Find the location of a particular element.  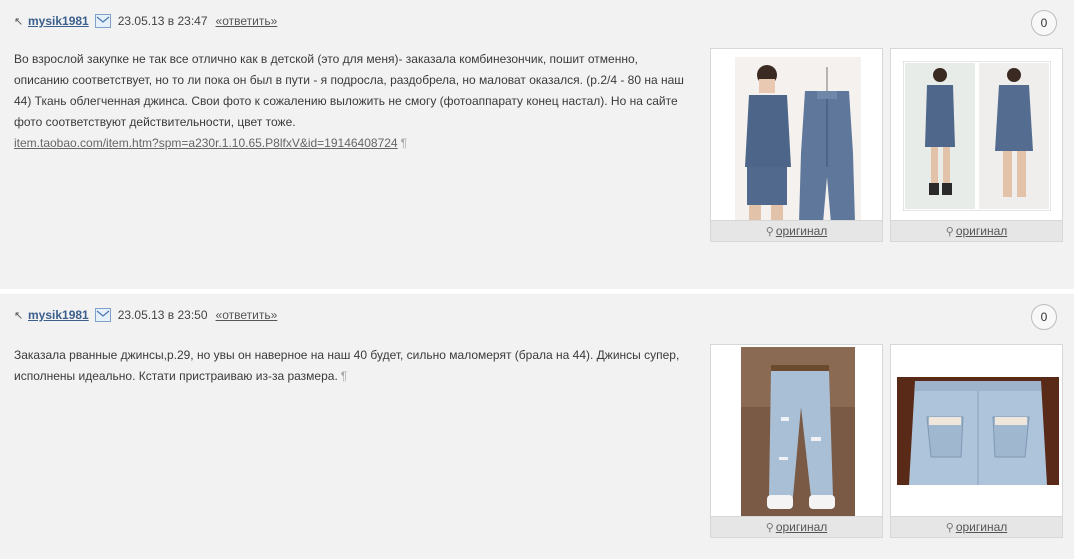

jeans-back-photo is located at coordinates (978, 431).